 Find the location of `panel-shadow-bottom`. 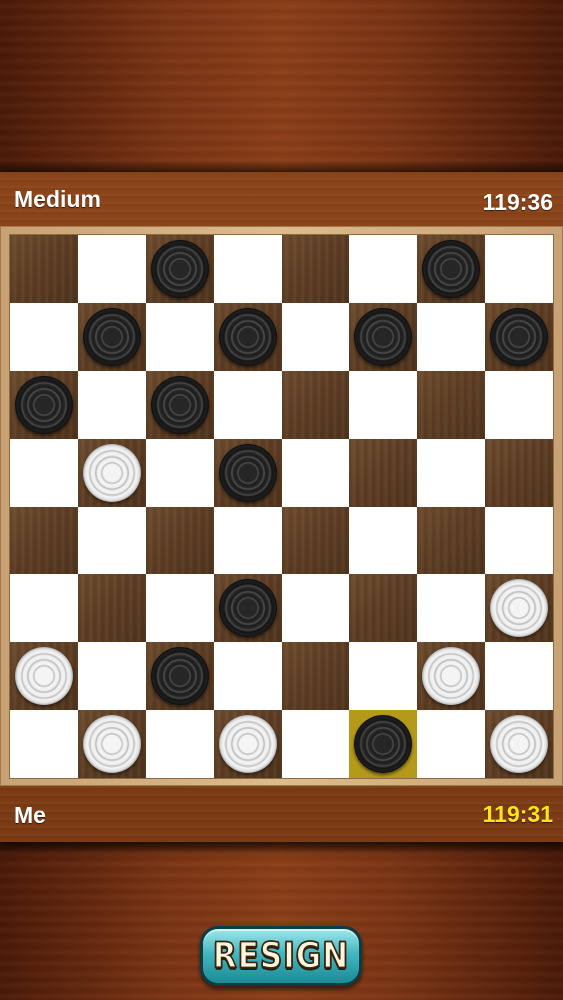

panel-shadow-bottom is located at coordinates (281, 849).